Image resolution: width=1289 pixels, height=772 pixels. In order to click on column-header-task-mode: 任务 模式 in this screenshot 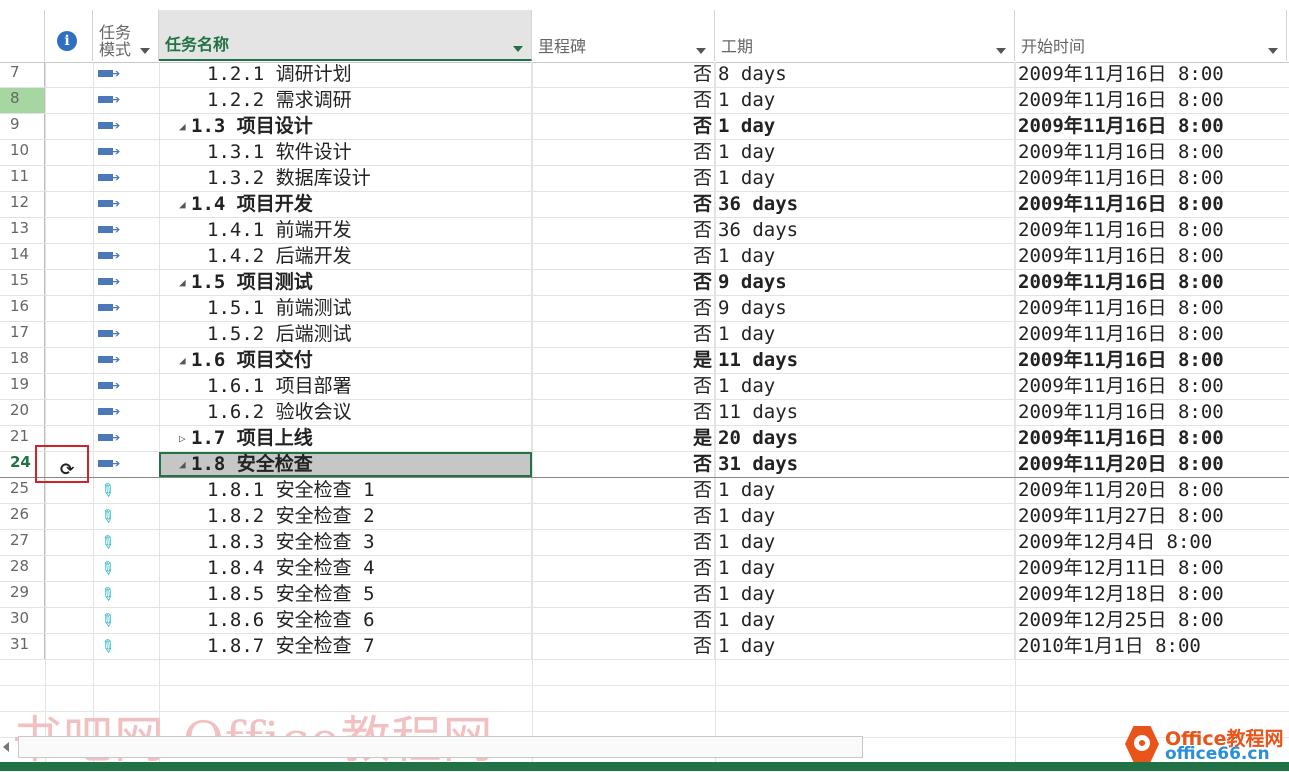, I will do `click(126, 35)`.